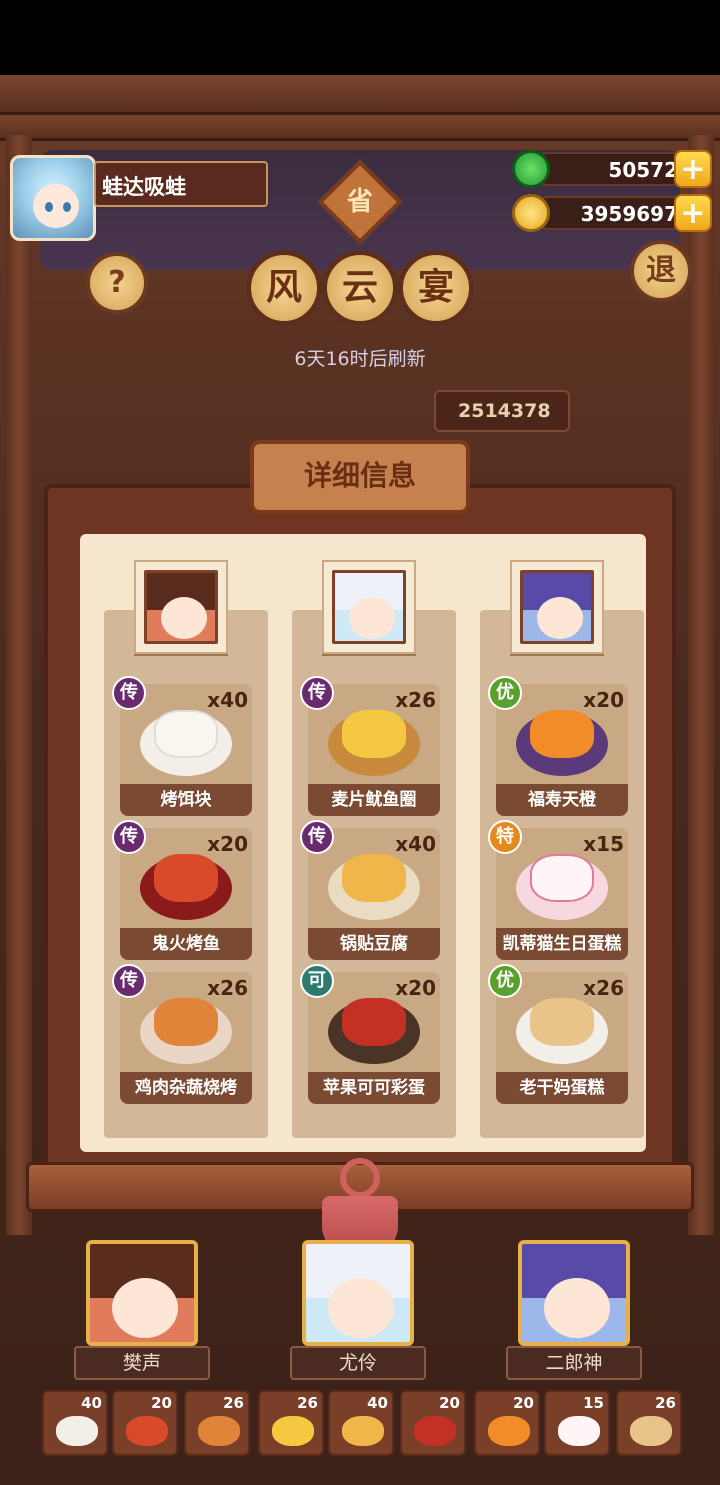  I want to click on dish-card: 优 x20 福寿天橙, so click(558, 746).